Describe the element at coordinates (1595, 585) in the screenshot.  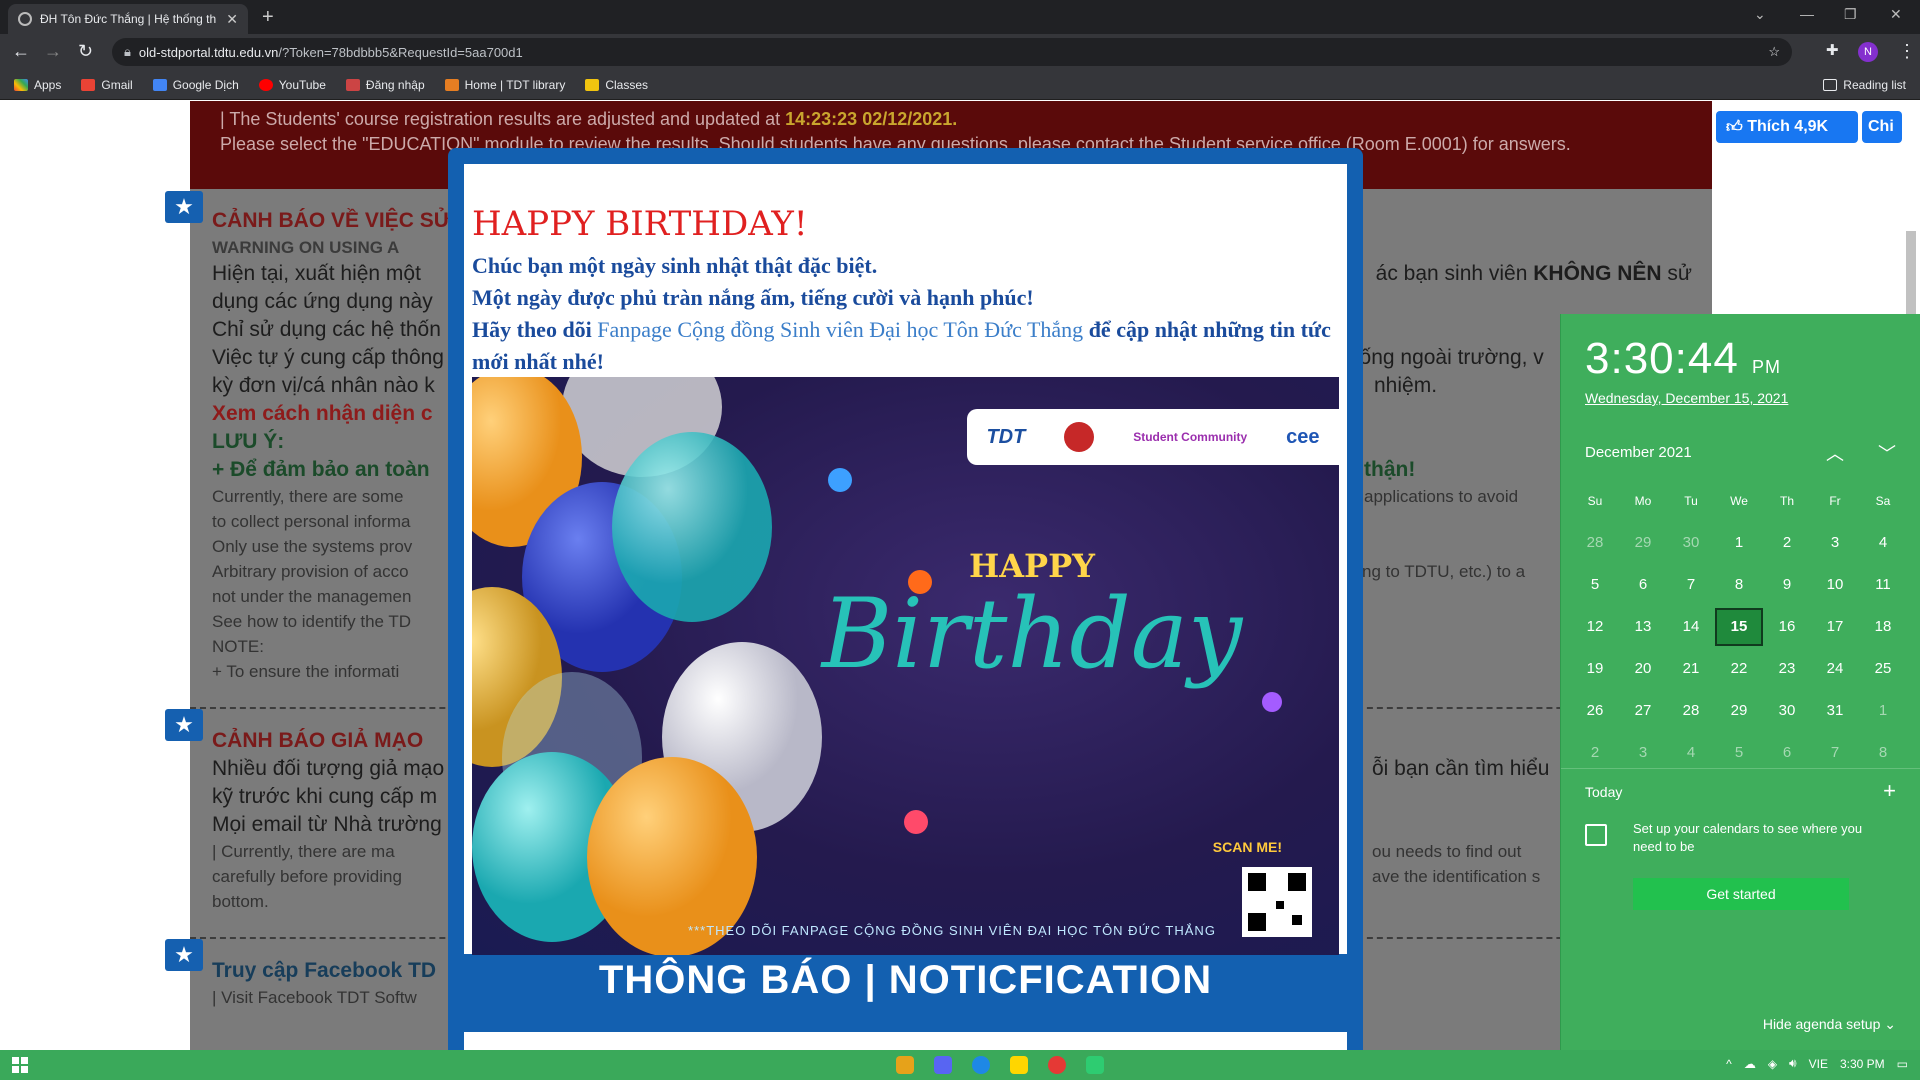
I see `calendar-day: 5` at that location.